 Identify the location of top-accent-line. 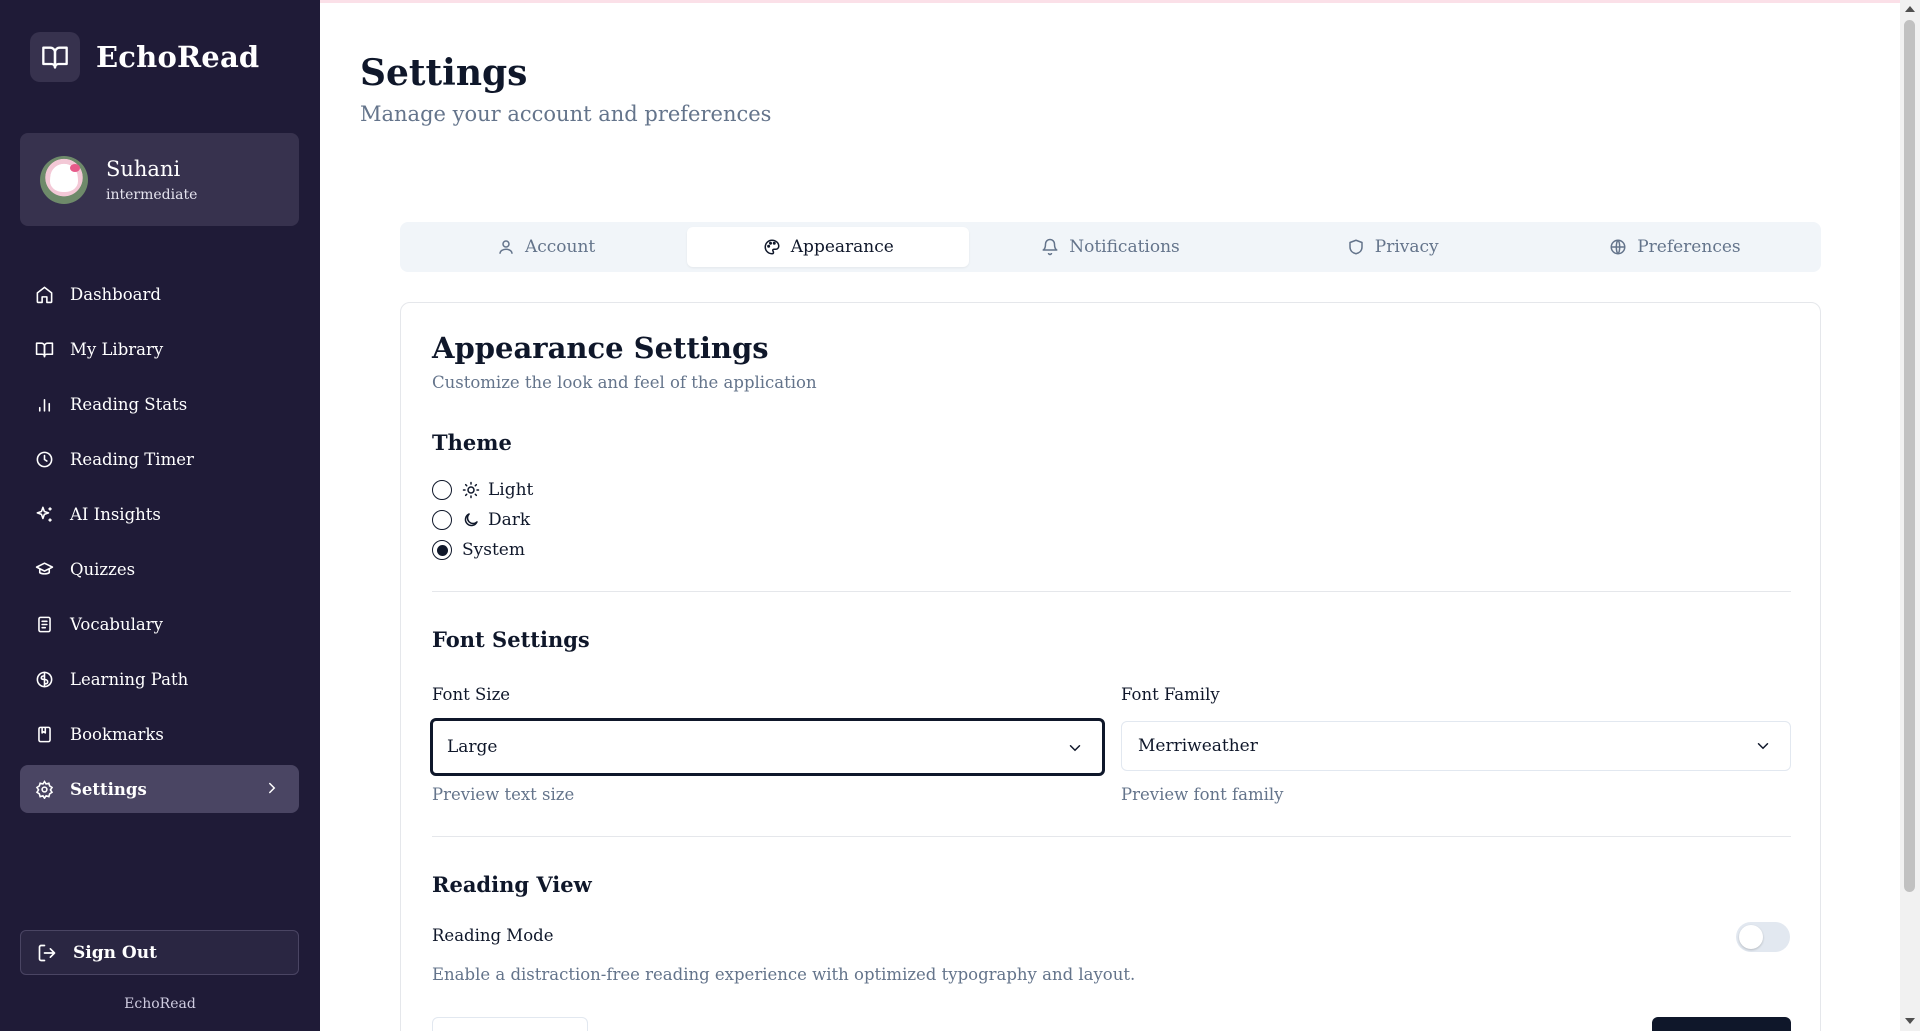
(1110, 1).